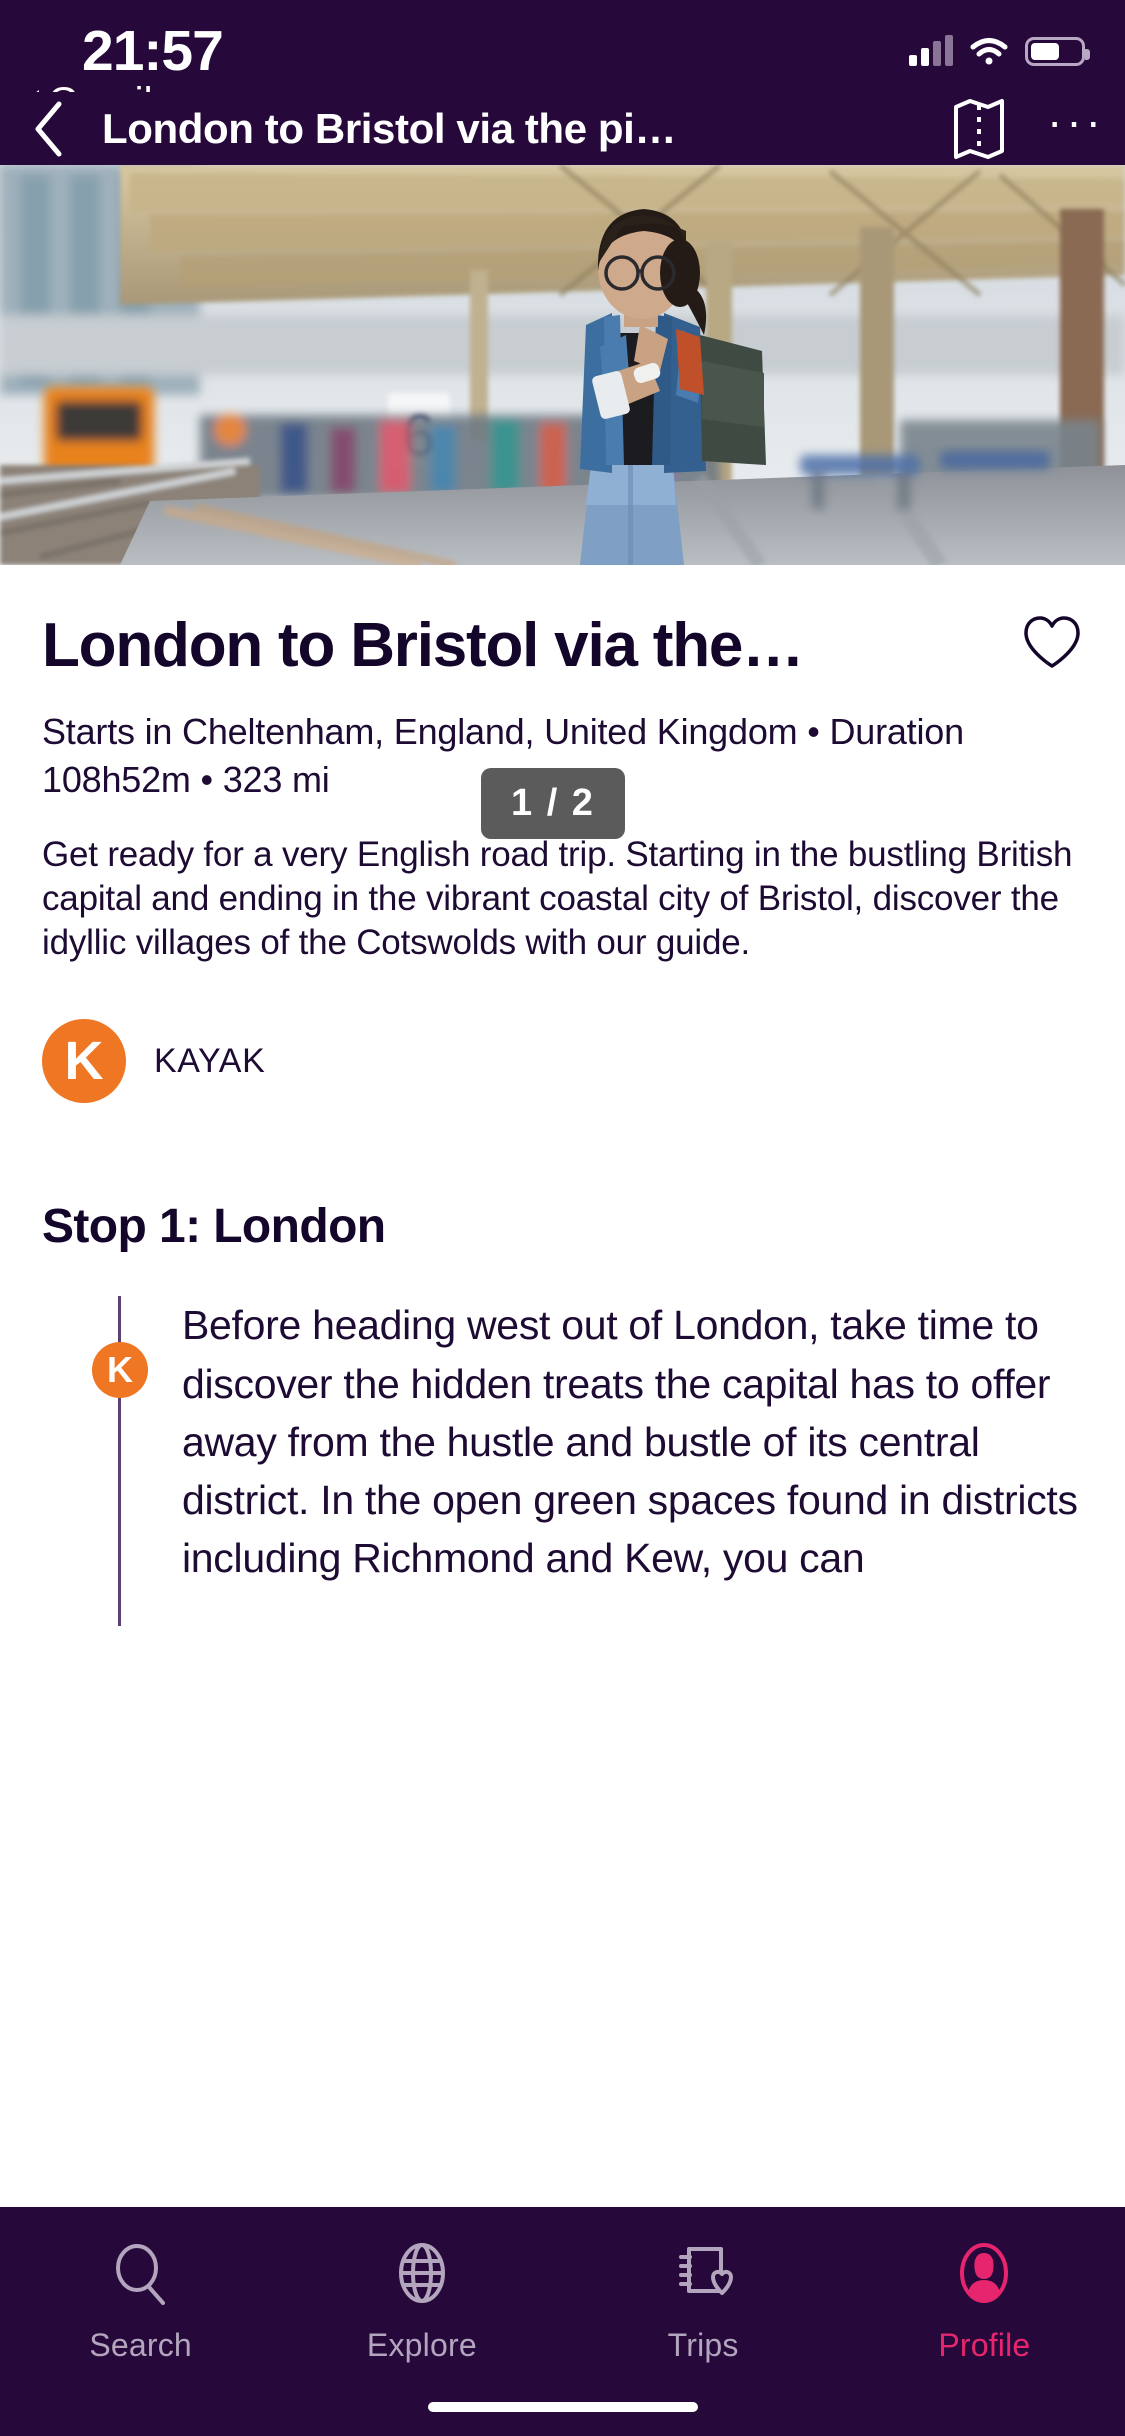  Describe the element at coordinates (562, 2407) in the screenshot. I see `home-indicator` at that location.